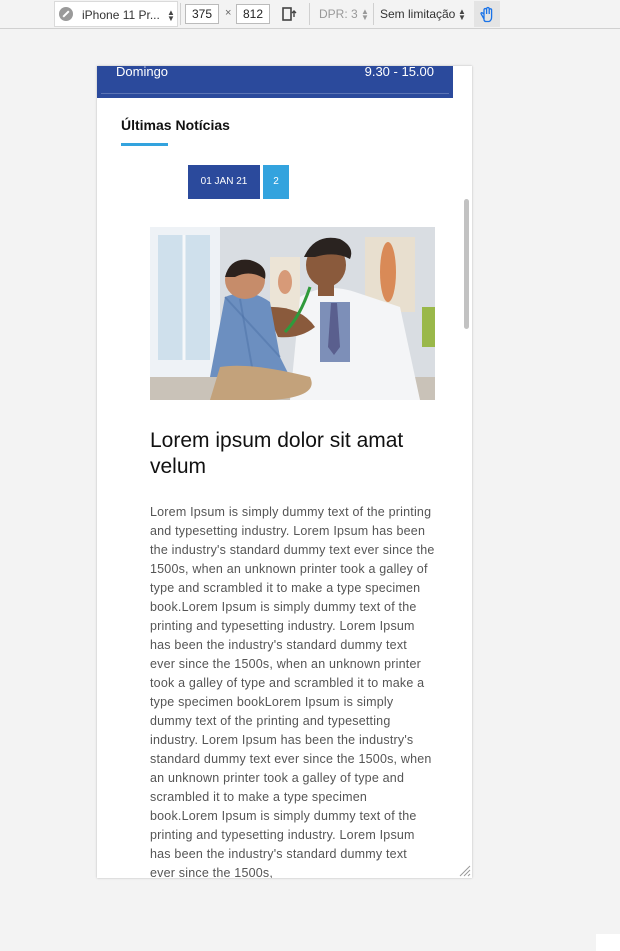 This screenshot has height=951, width=620. I want to click on throttling-arrows-icon: ▲ ▼, so click(462, 14).